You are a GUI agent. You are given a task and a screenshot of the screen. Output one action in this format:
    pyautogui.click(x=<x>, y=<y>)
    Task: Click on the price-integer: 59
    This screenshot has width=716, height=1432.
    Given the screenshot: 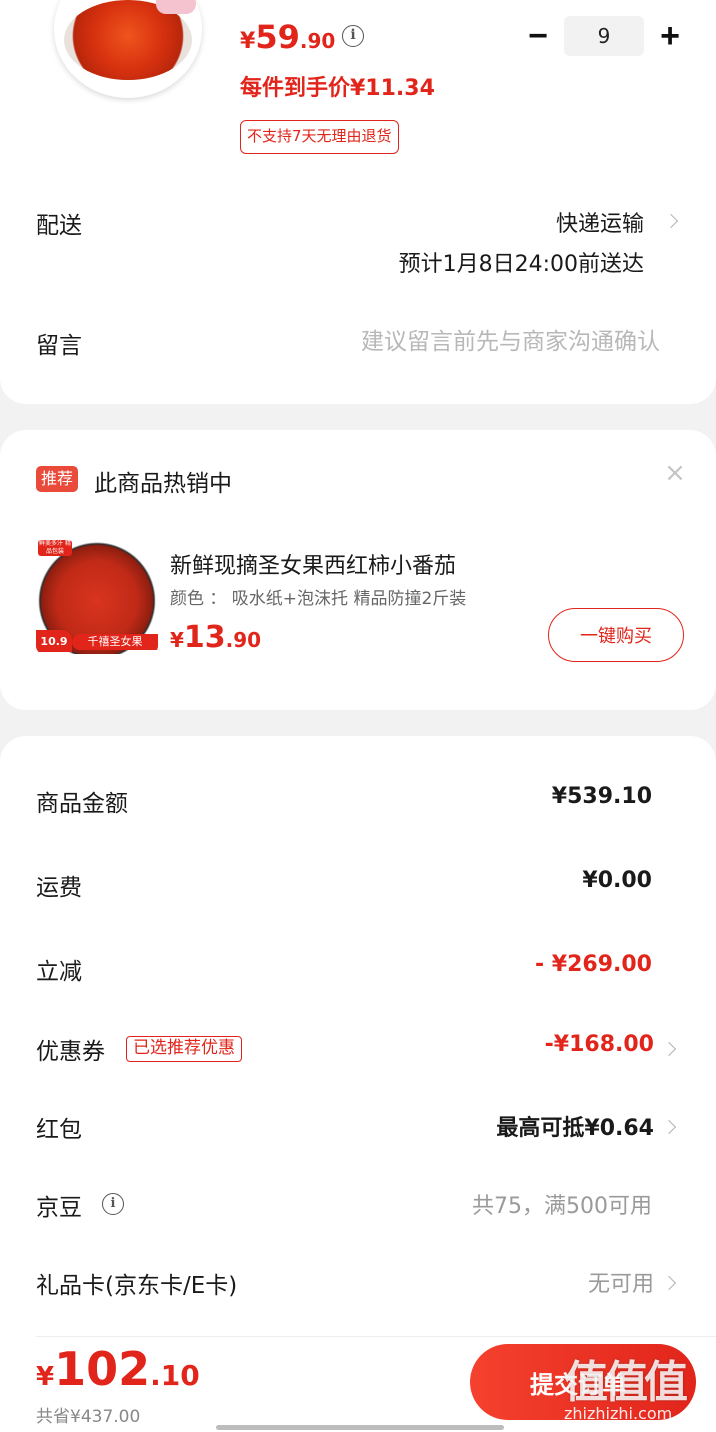 What is the action you would take?
    pyautogui.click(x=277, y=37)
    